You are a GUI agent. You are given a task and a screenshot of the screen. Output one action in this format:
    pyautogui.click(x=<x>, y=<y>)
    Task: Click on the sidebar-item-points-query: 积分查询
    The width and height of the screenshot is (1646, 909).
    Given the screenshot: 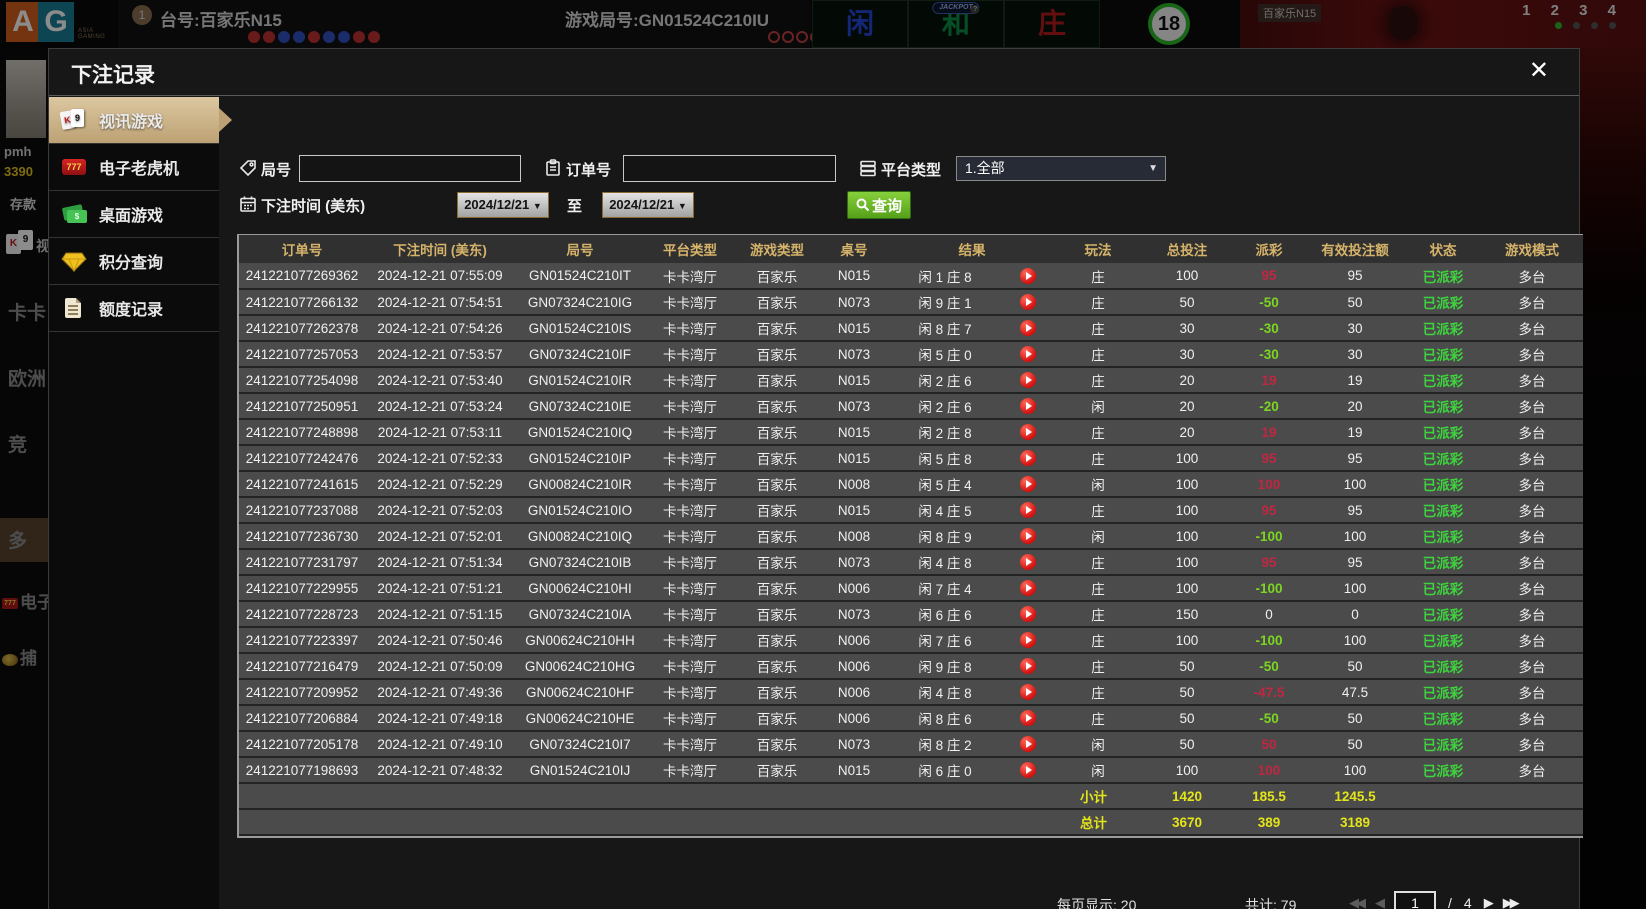 What is the action you would take?
    pyautogui.click(x=134, y=261)
    